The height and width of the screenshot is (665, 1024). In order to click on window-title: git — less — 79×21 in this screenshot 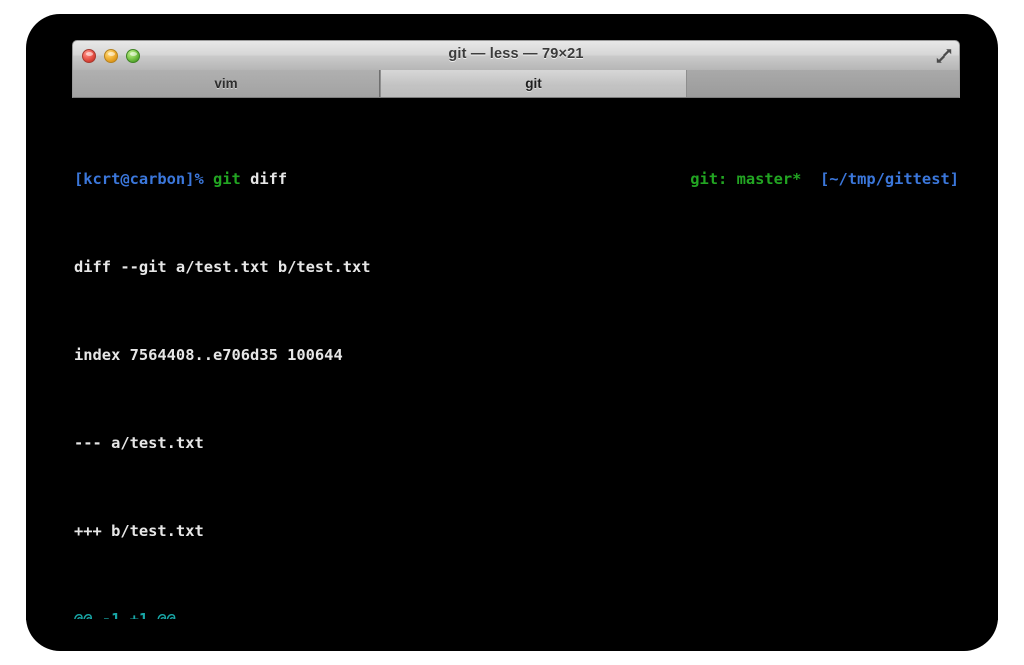, I will do `click(516, 54)`.